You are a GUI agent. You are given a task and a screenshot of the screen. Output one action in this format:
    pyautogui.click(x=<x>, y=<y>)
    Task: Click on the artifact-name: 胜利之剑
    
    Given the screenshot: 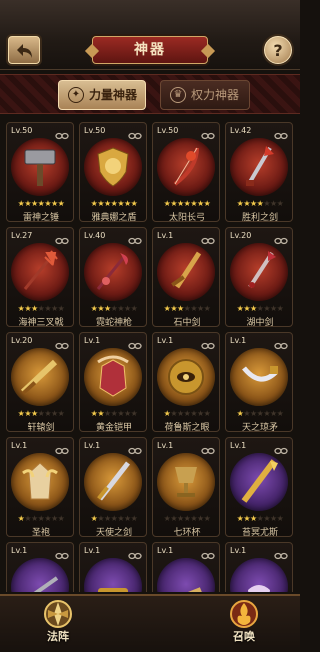 What is the action you would take?
    pyautogui.click(x=259, y=218)
    